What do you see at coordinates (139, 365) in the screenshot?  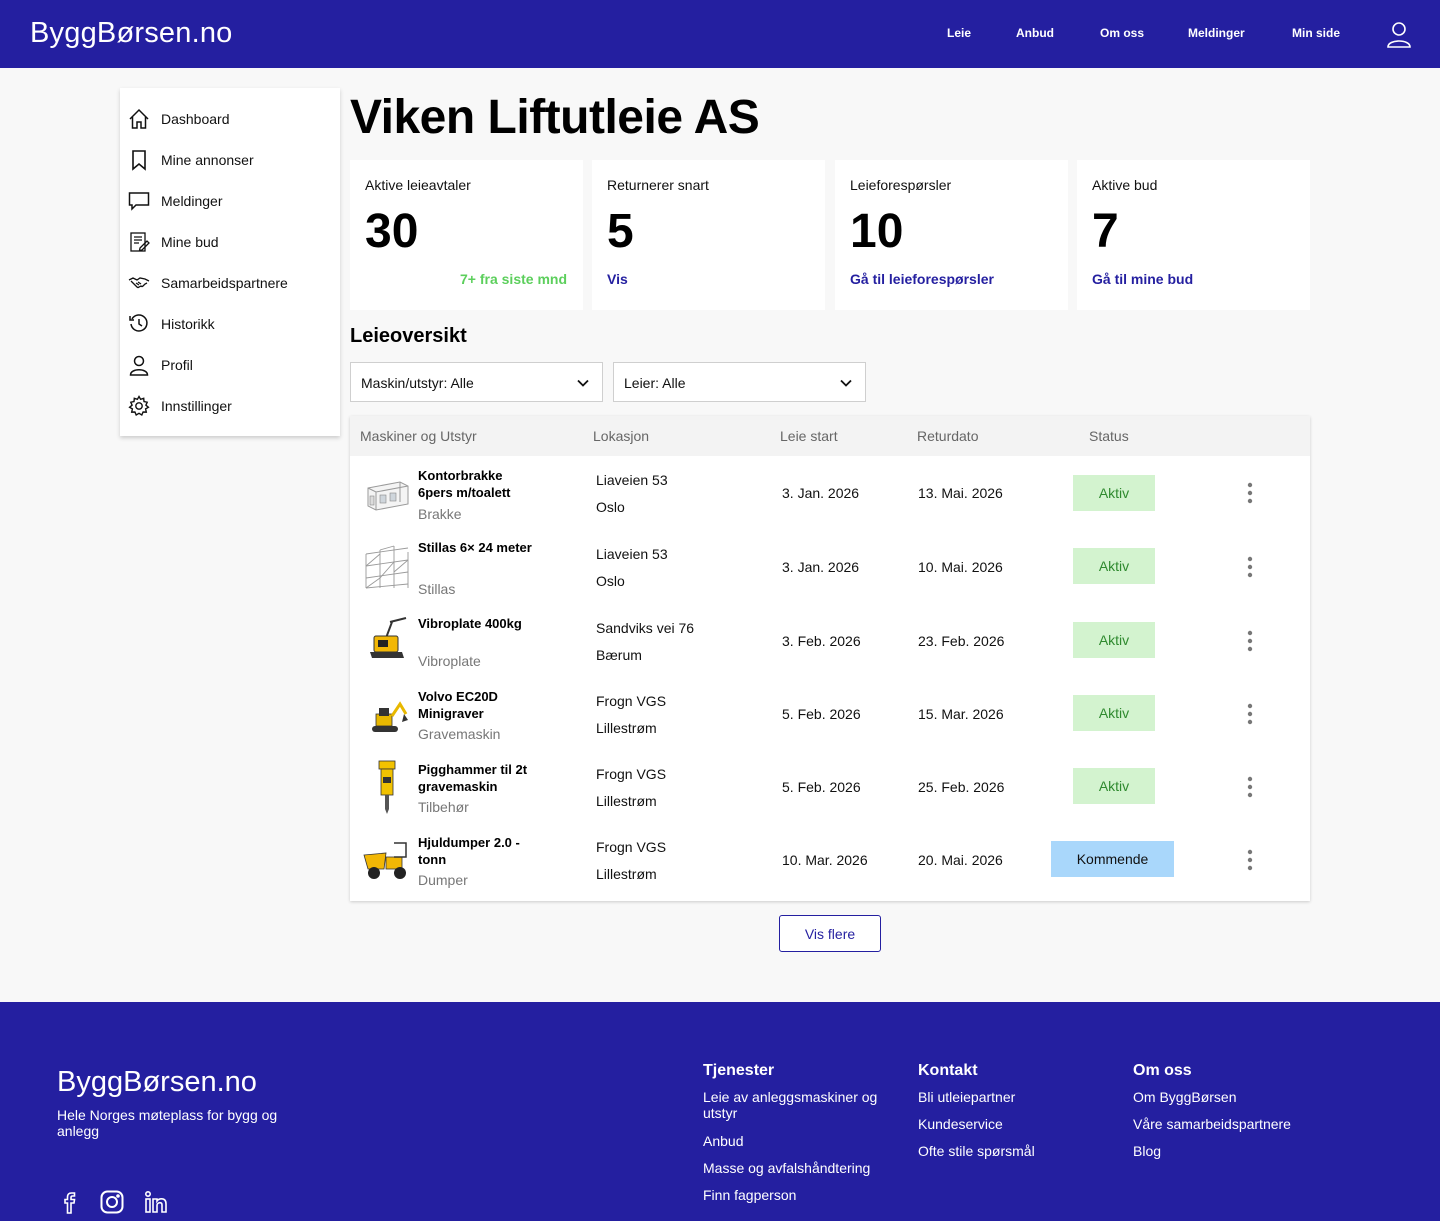 I see `user-icon` at bounding box center [139, 365].